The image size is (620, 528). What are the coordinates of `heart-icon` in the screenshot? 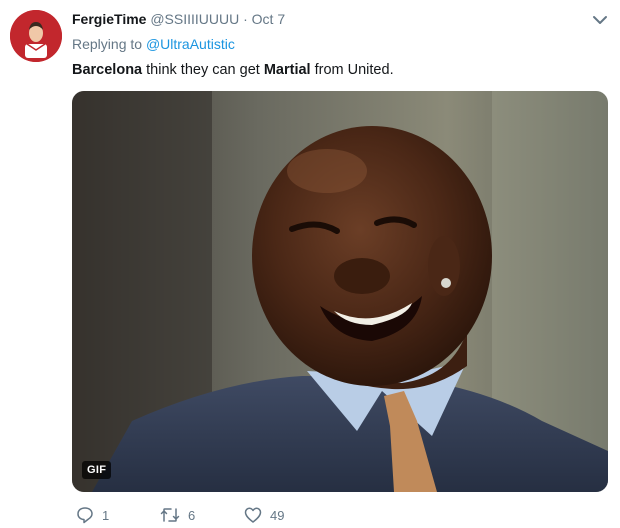 It's located at (253, 515).